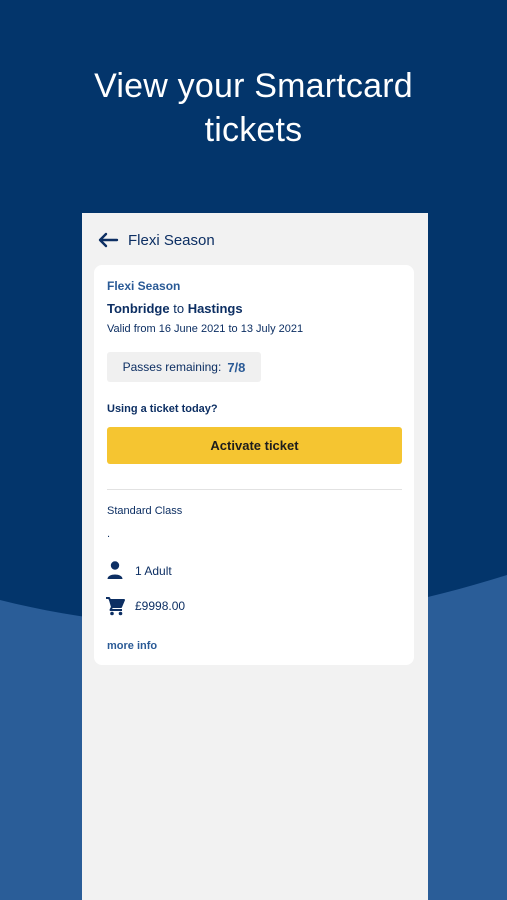 The height and width of the screenshot is (900, 507). I want to click on app-bar: Flexi Season, so click(255, 239).